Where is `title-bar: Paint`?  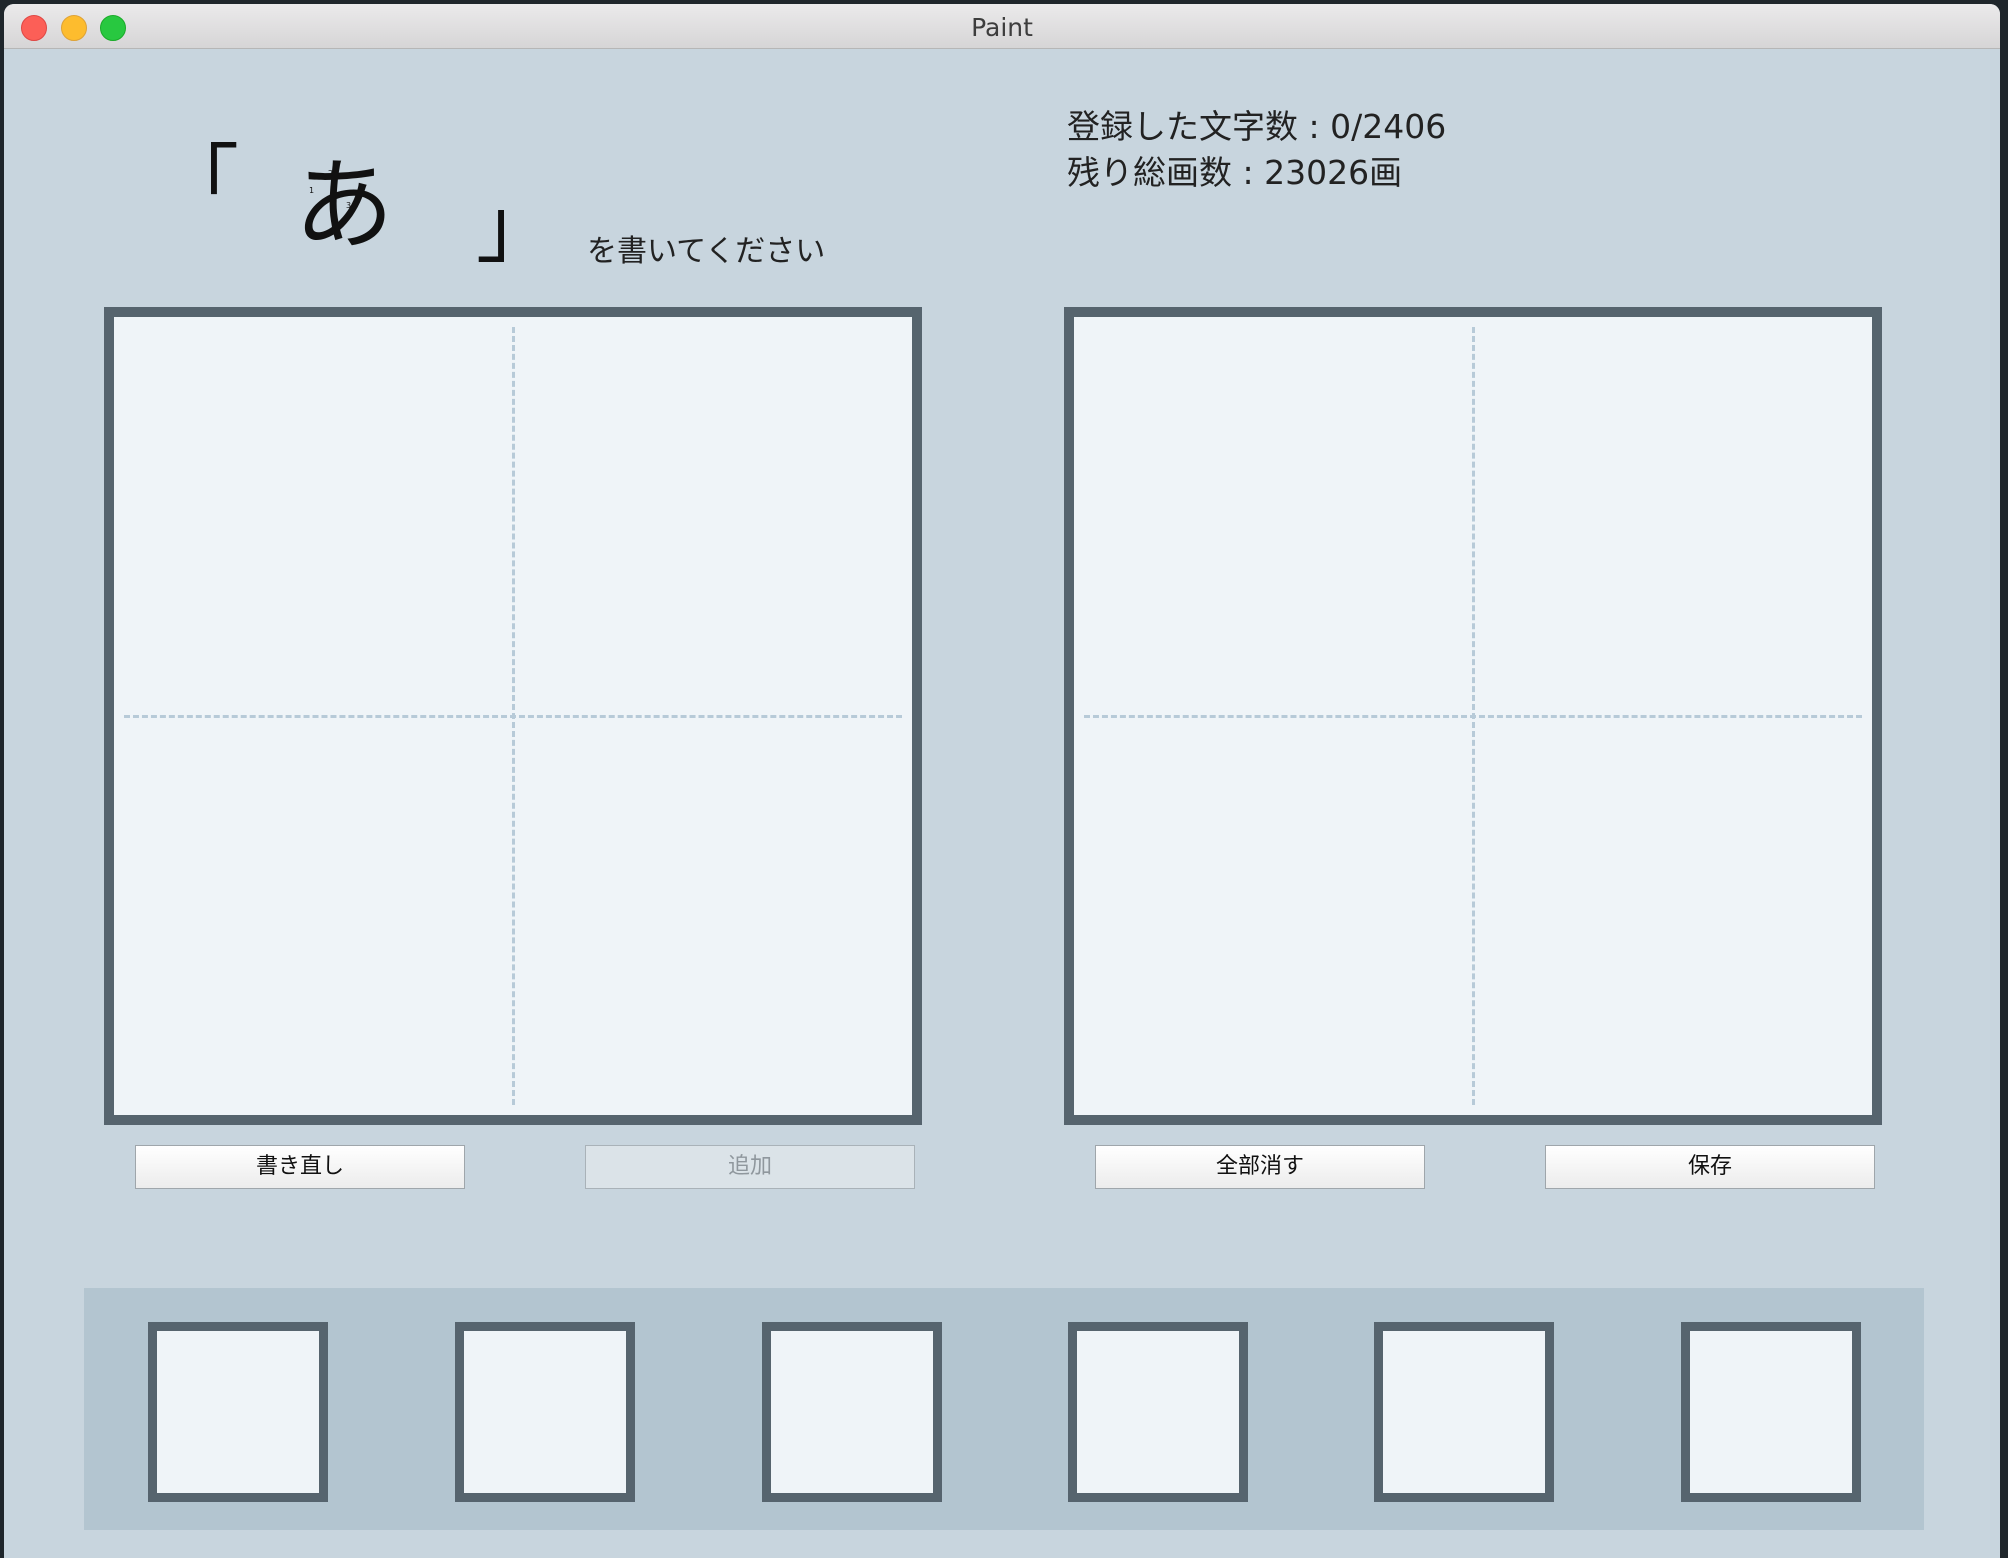 title-bar: Paint is located at coordinates (1002, 26).